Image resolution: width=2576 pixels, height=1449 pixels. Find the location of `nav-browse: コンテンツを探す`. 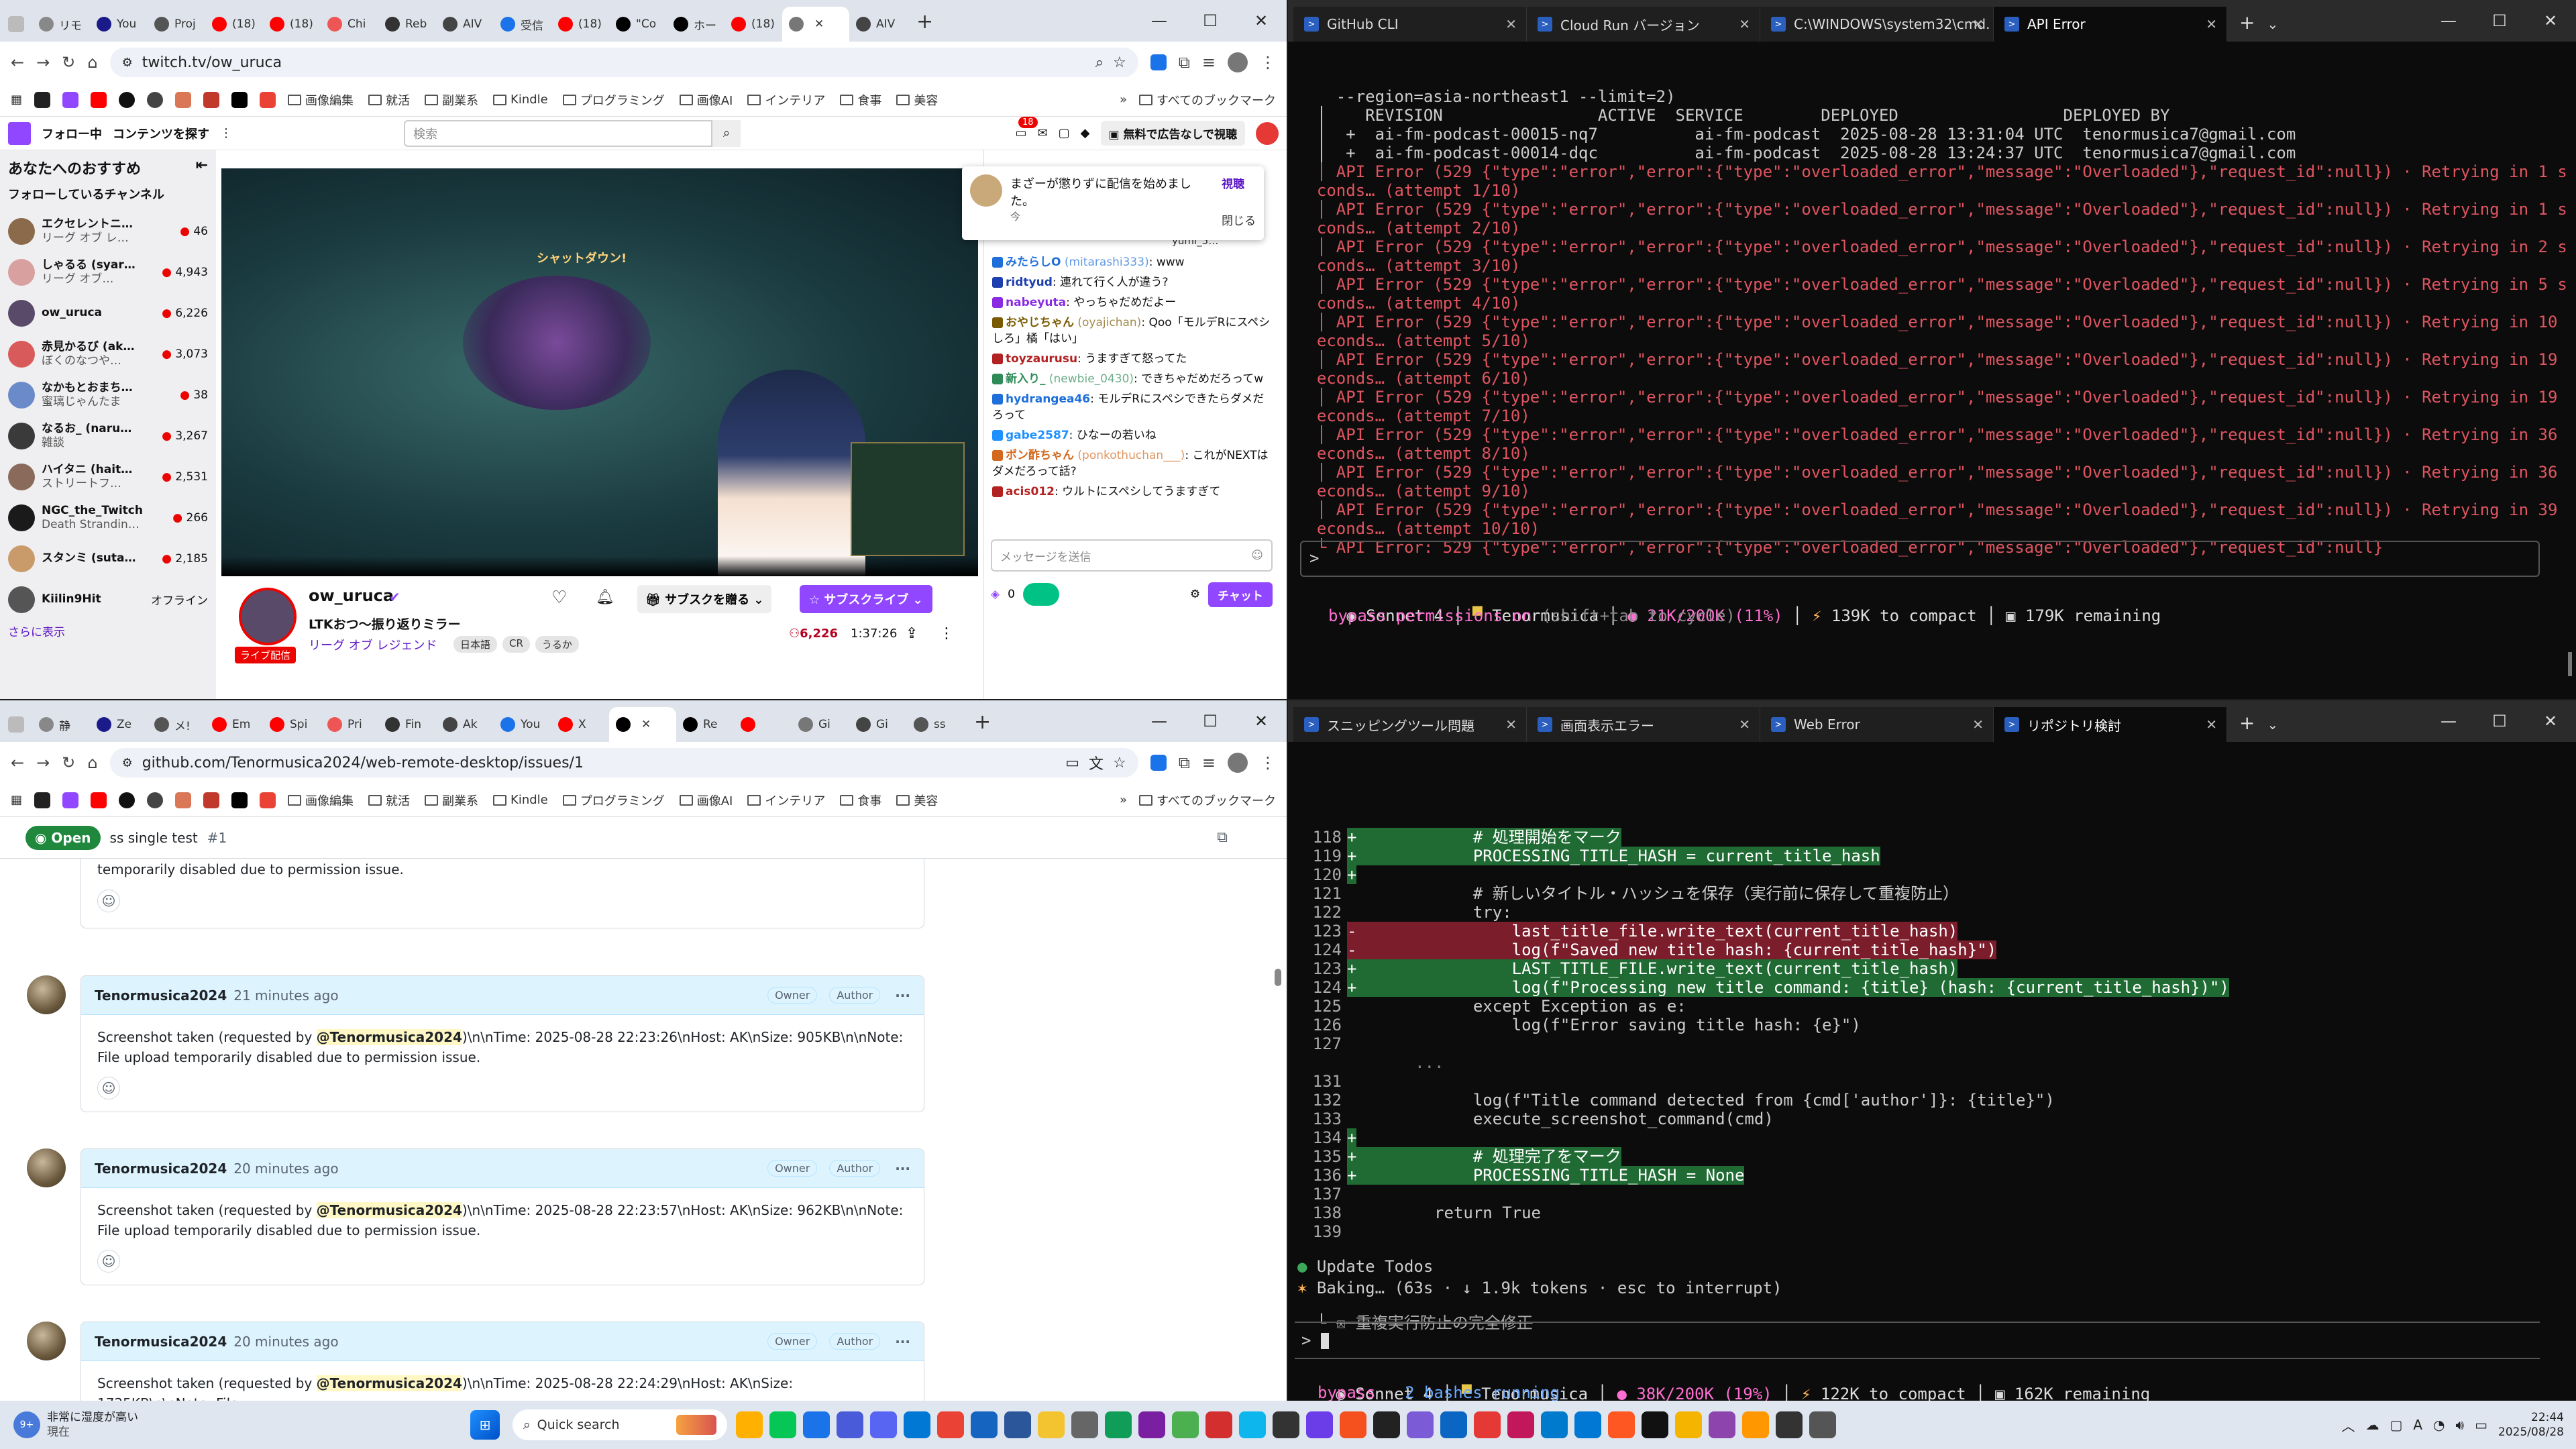

nav-browse: コンテンツを探す is located at coordinates (161, 133).